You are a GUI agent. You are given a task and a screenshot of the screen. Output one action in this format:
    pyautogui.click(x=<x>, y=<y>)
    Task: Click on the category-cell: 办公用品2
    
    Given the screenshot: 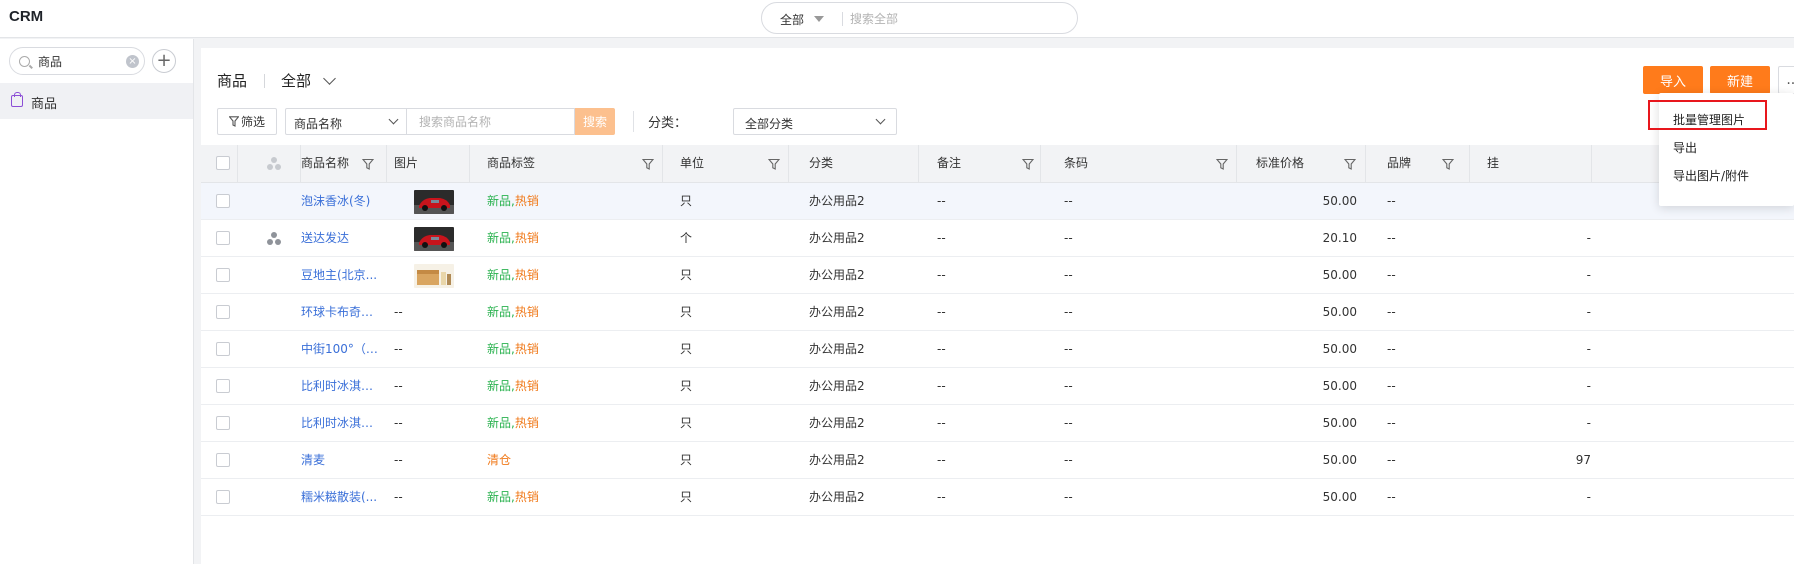 What is the action you would take?
    pyautogui.click(x=837, y=201)
    